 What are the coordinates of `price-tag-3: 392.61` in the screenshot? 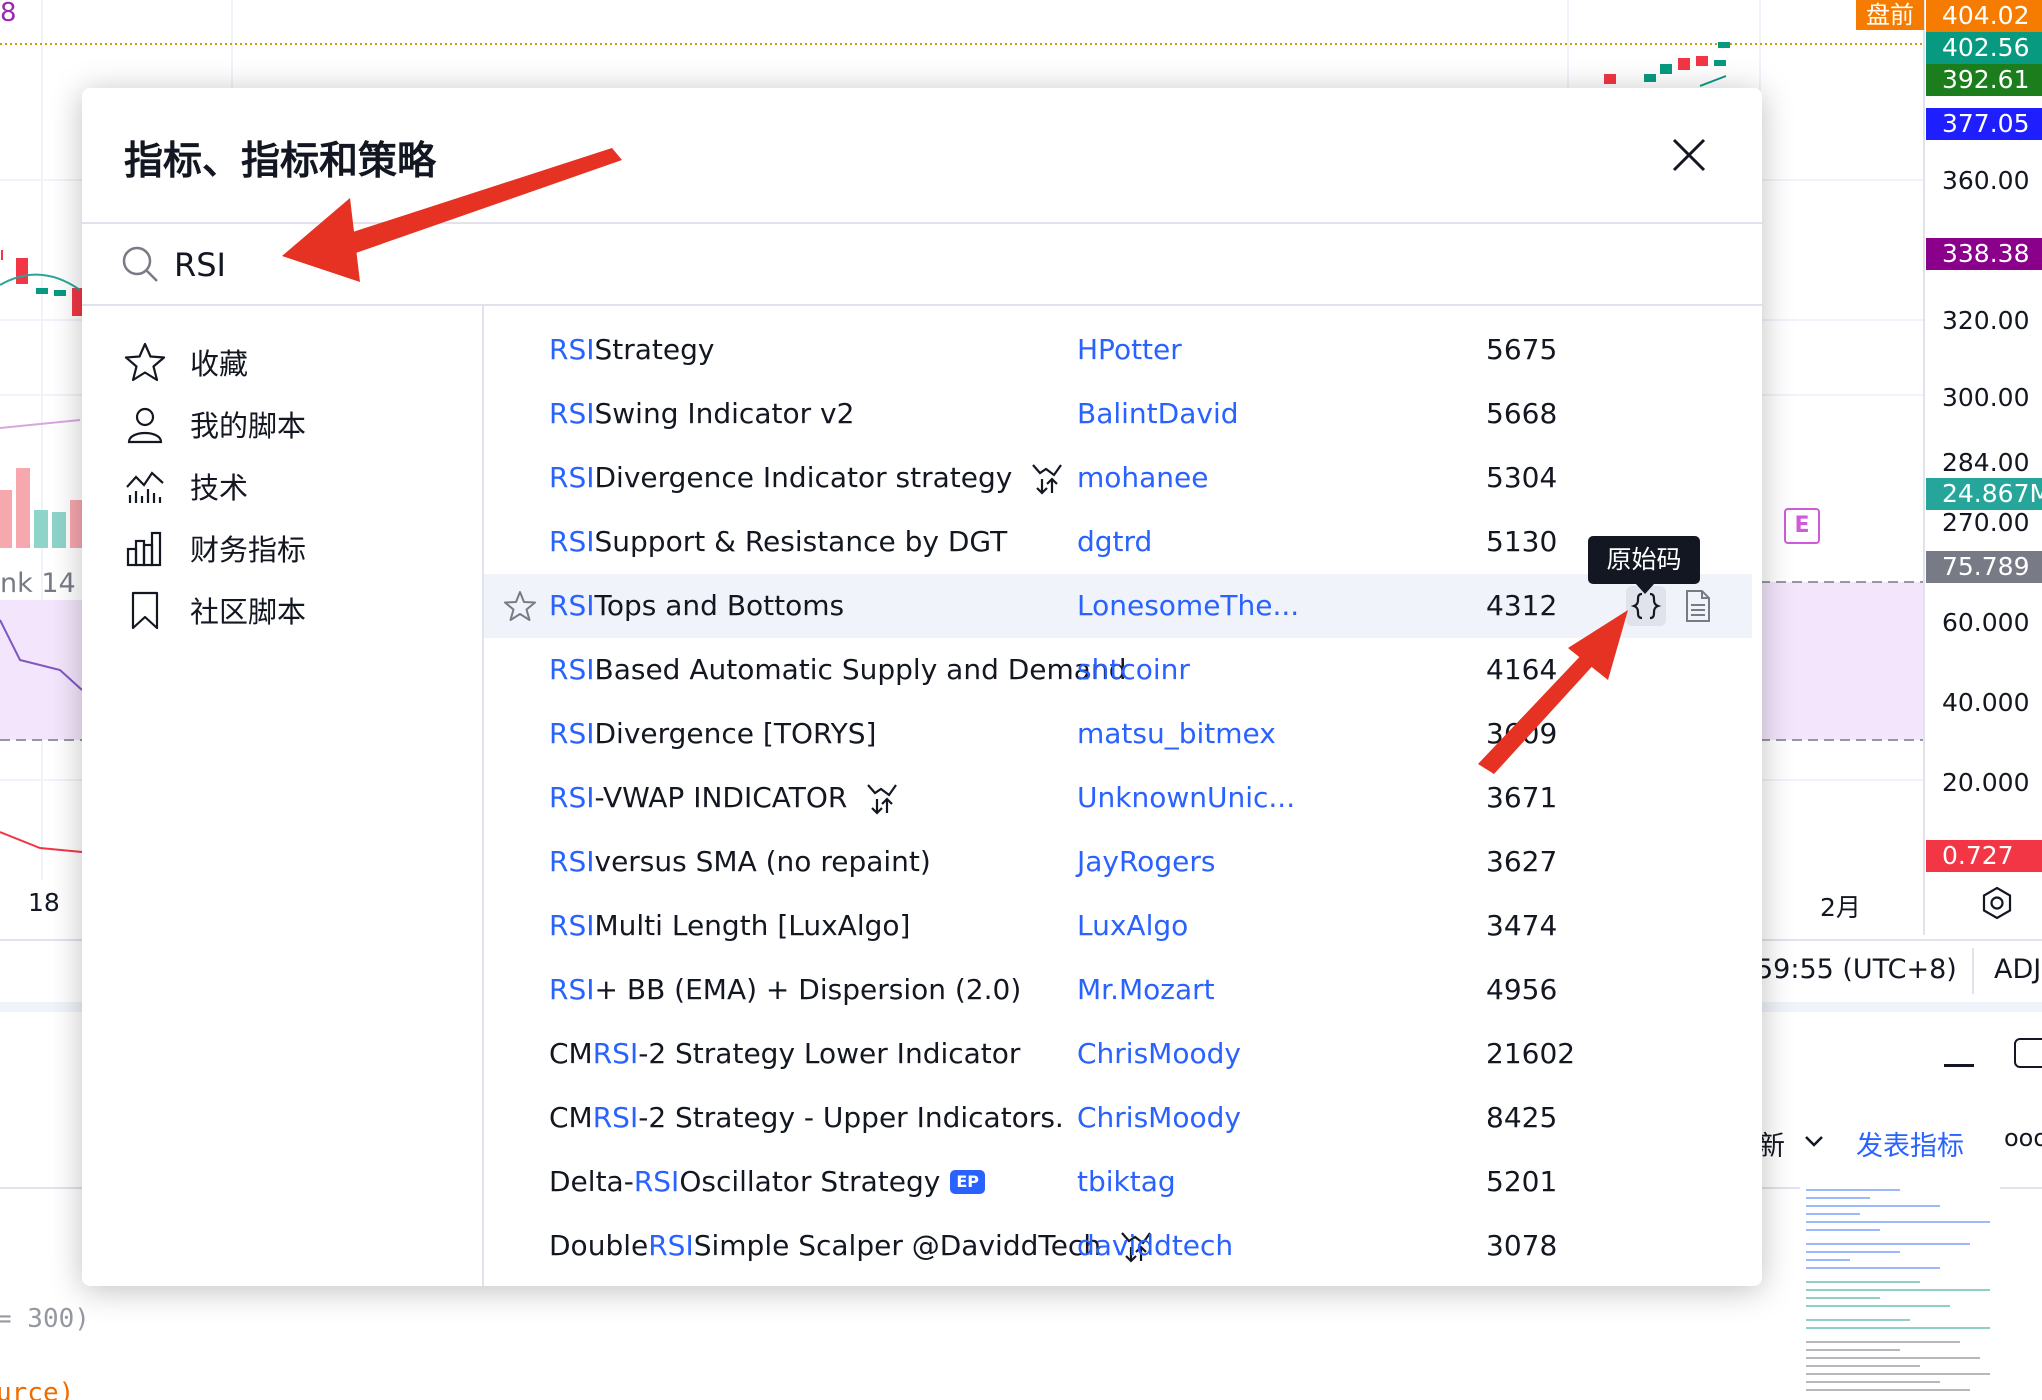 It's located at (1984, 80).